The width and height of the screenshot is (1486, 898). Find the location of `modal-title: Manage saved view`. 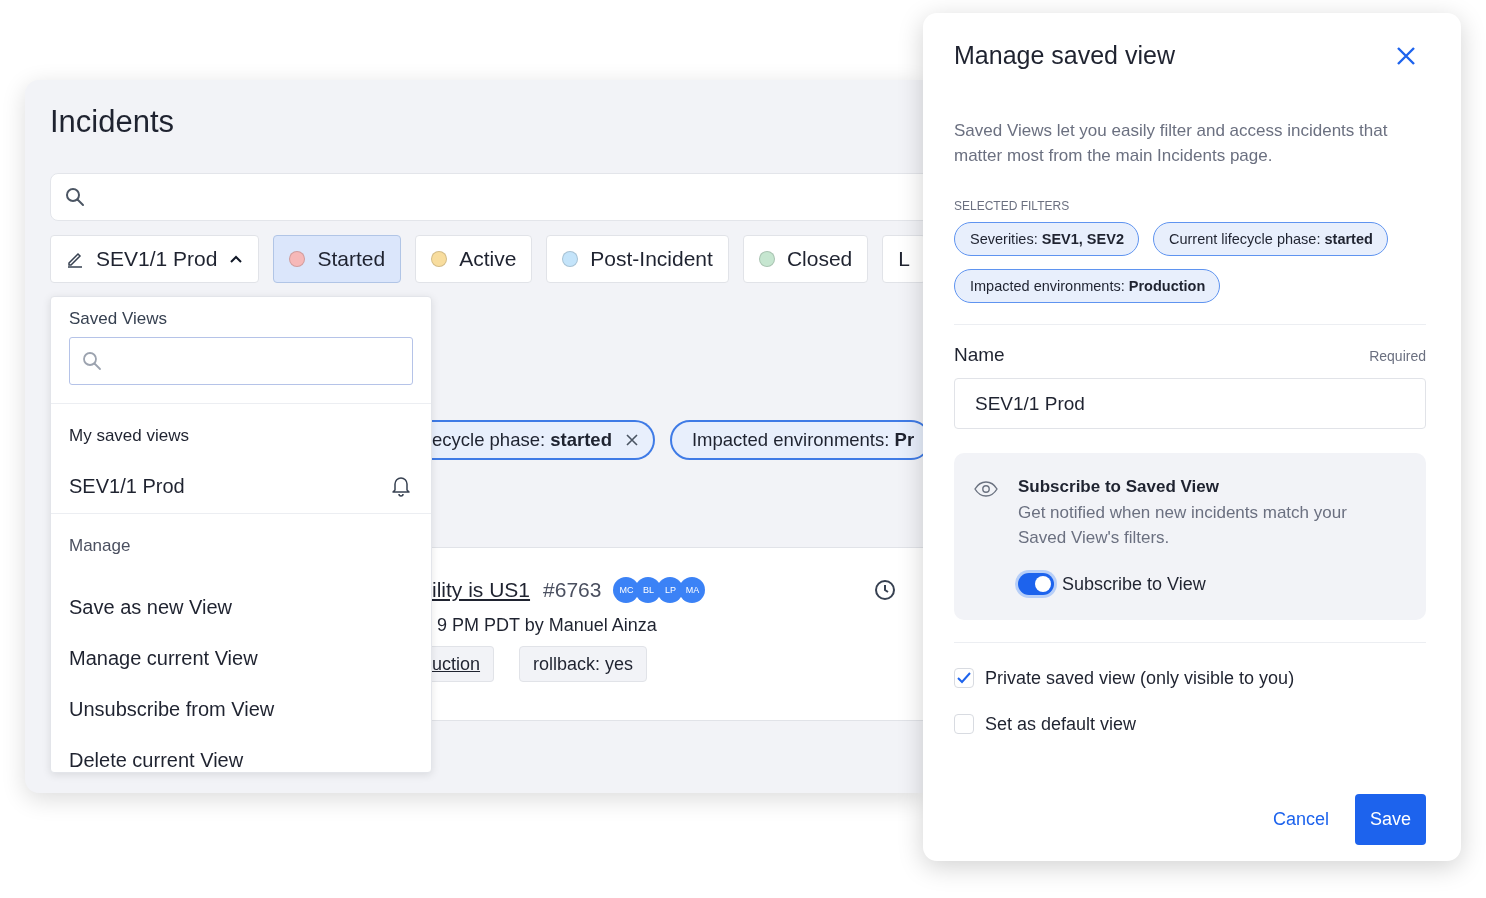

modal-title: Manage saved view is located at coordinates (1064, 55).